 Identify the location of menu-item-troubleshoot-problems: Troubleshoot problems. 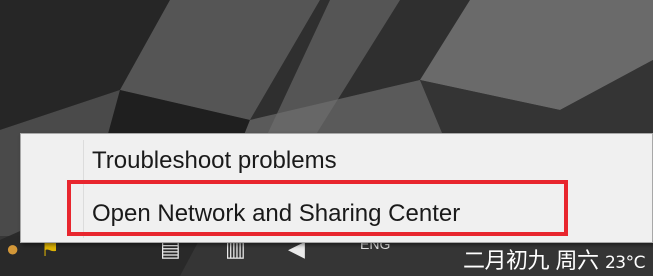
(214, 161).